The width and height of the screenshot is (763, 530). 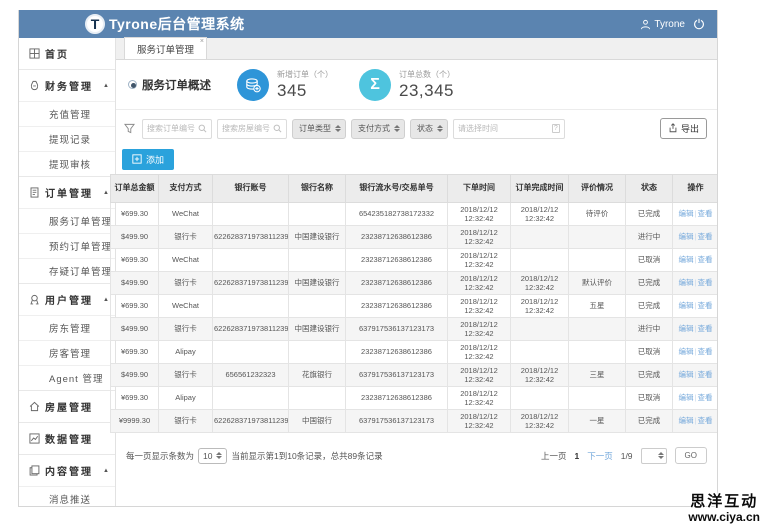 What do you see at coordinates (134, 352) in the screenshot?
I see `cell-amount: ¥699.30` at bounding box center [134, 352].